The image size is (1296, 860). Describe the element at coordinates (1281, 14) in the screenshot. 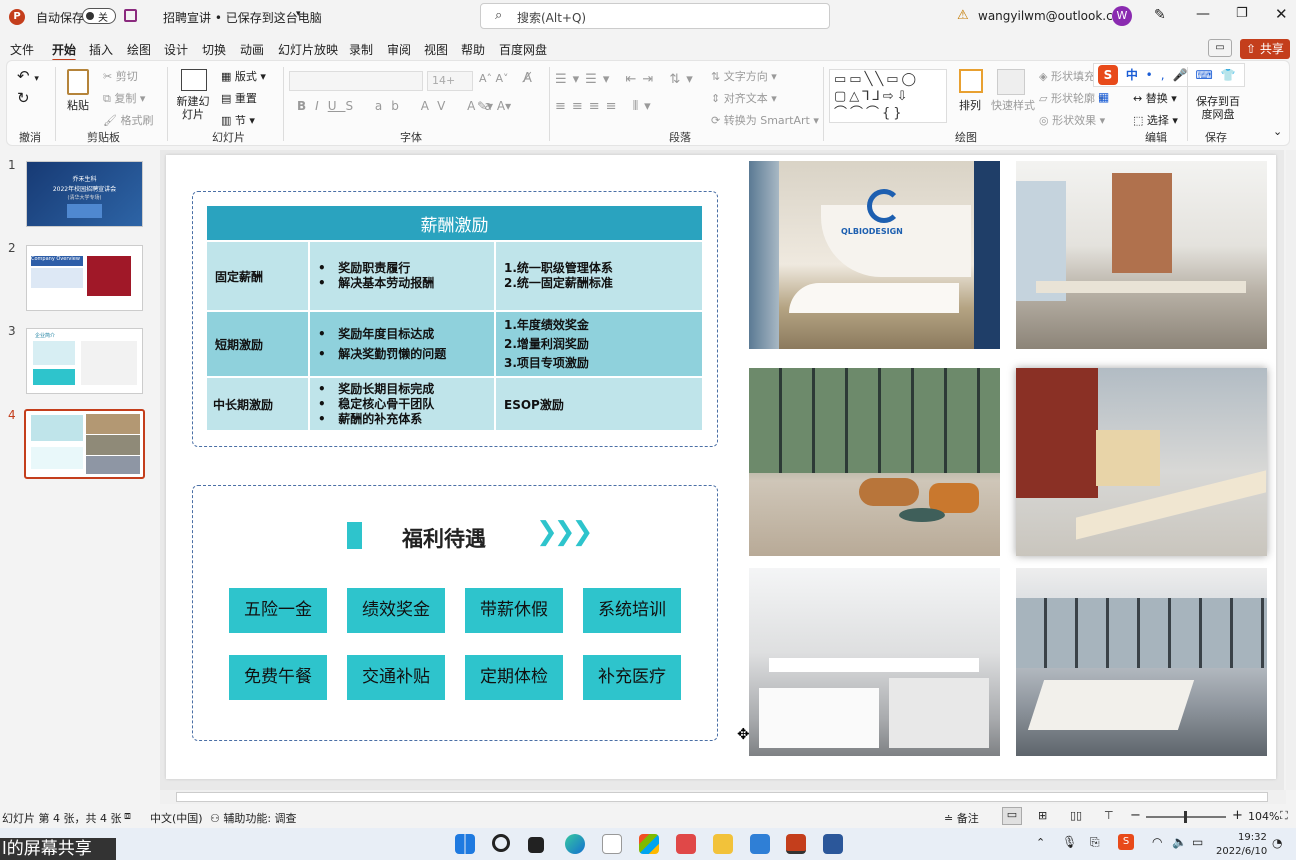

I see `close-icon: ✕` at that location.